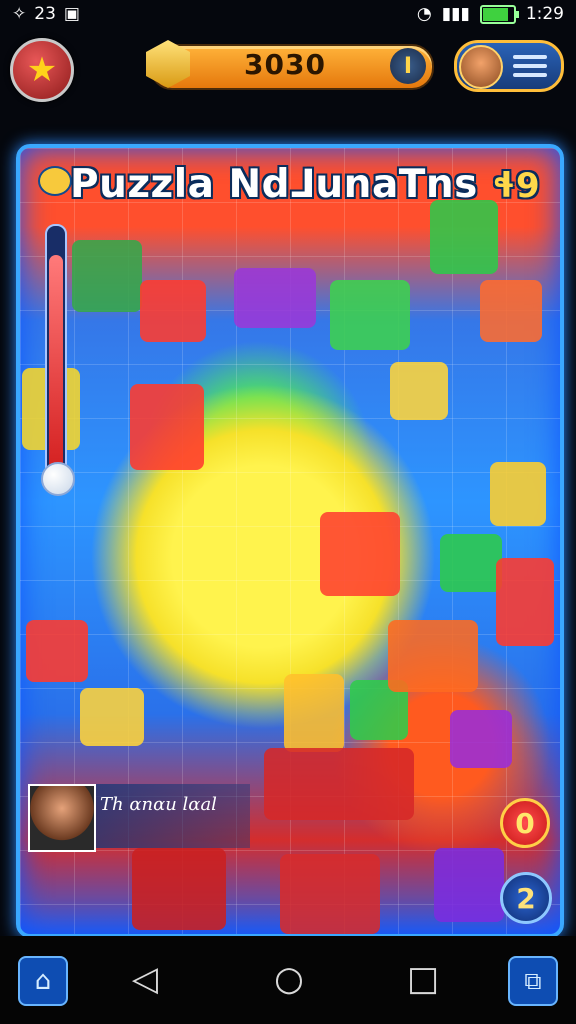  I want to click on tasks-button: ⧉, so click(533, 981).